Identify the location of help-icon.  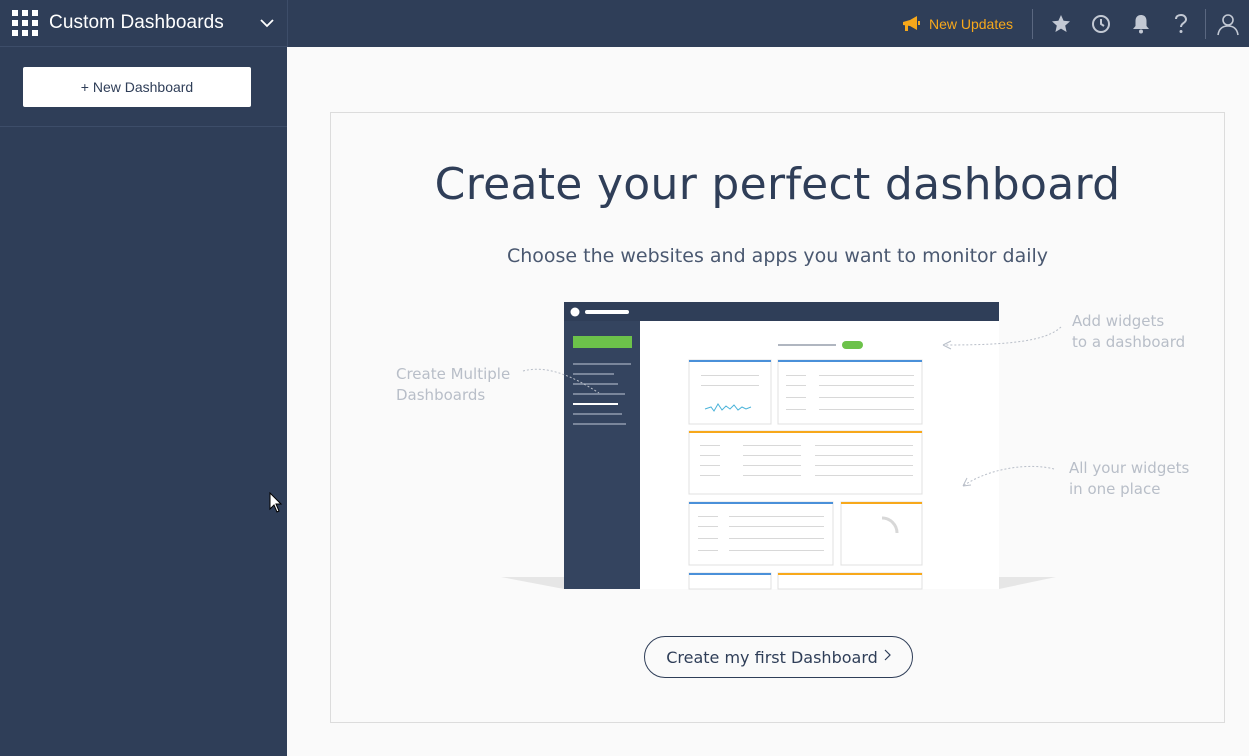
(1181, 23).